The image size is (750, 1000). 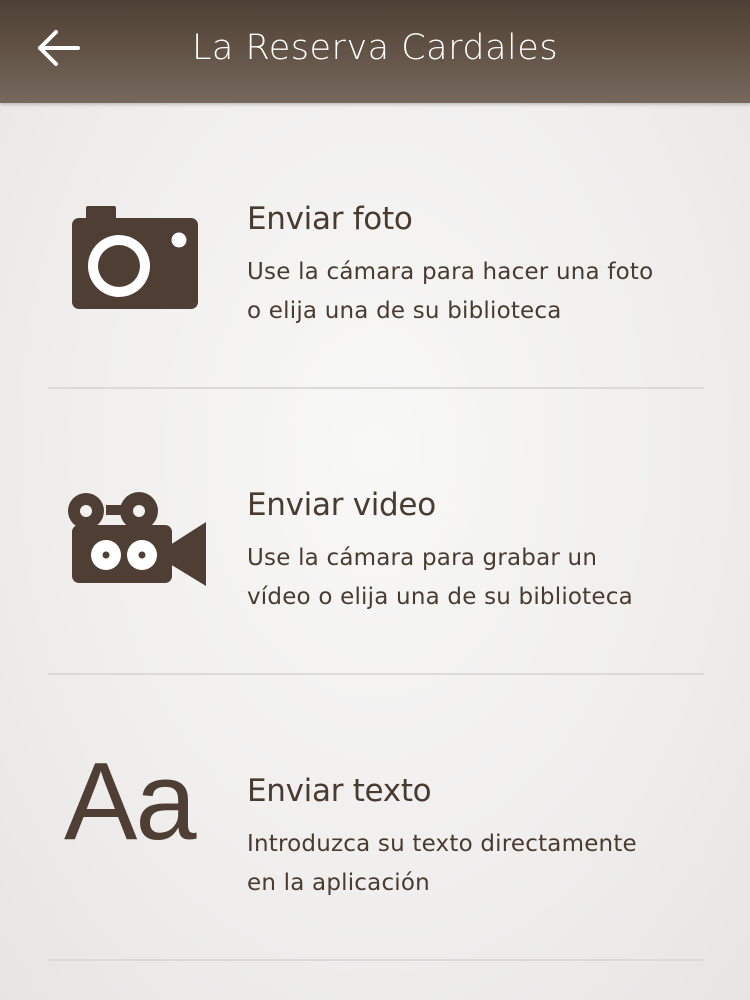 I want to click on option-title: Enviar video, so click(x=341, y=505).